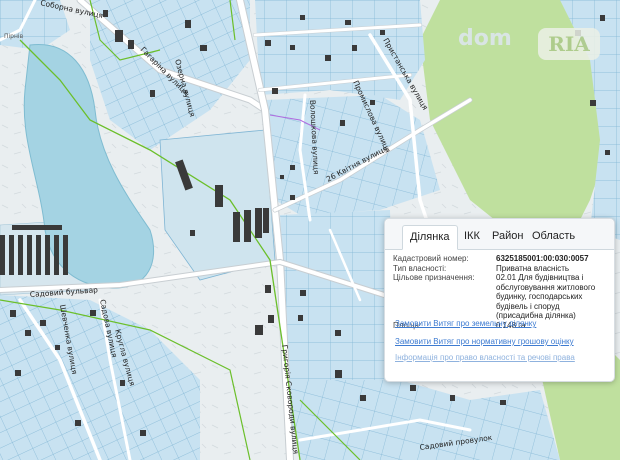  What do you see at coordinates (431, 258) in the screenshot?
I see `field-key: Кадастровий номер:` at bounding box center [431, 258].